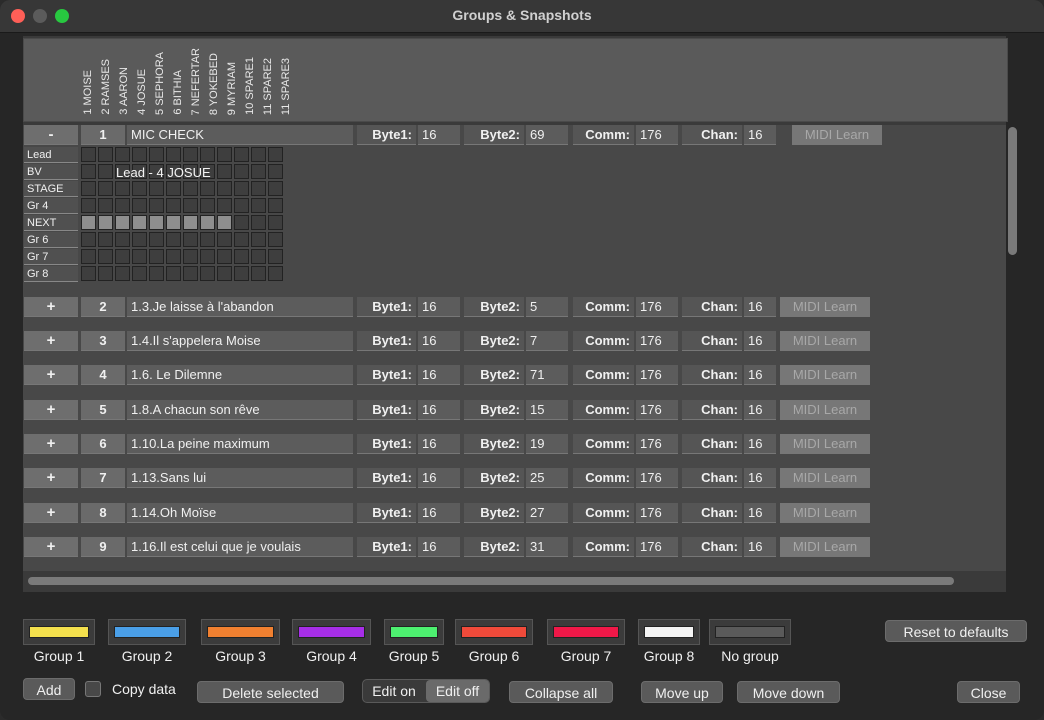 The width and height of the screenshot is (1044, 720). Describe the element at coordinates (49, 689) in the screenshot. I see `add-button: Add` at that location.